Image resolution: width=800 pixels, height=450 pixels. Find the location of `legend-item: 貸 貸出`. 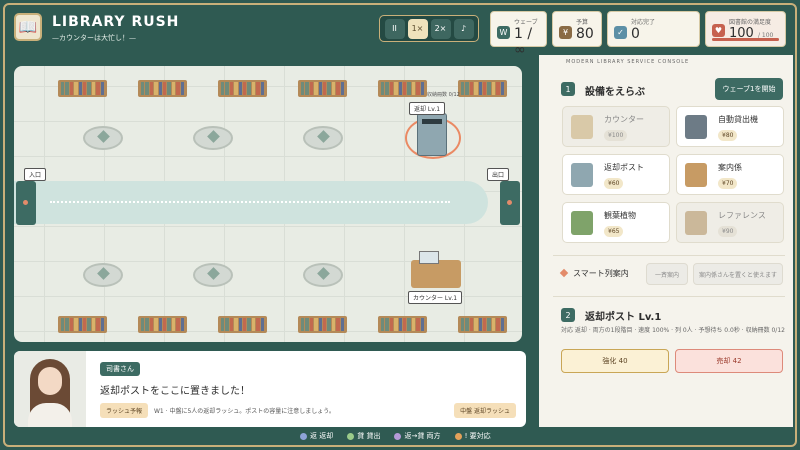

legend-item: 貸 貸出 is located at coordinates (363, 436).